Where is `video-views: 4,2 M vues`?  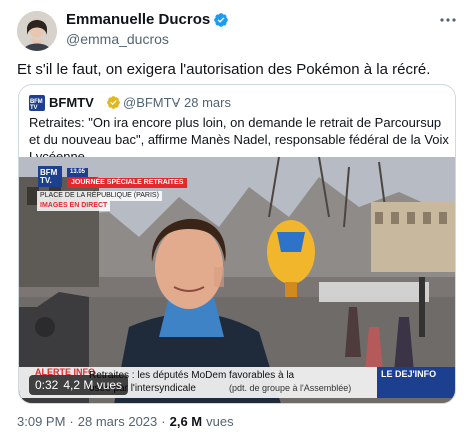 video-views: 4,2 M vues is located at coordinates (93, 385).